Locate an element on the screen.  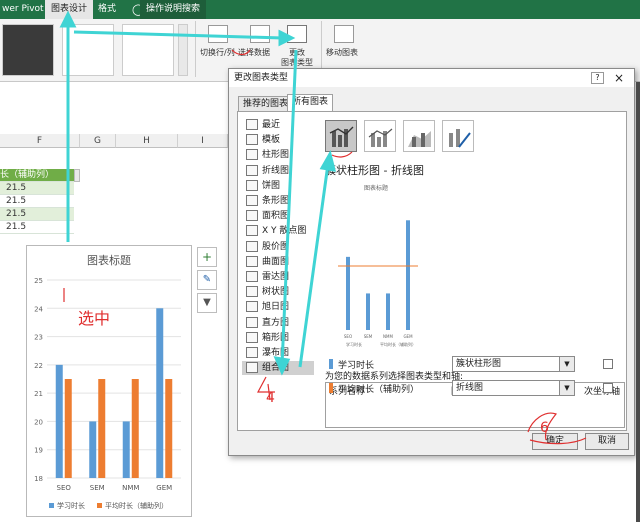
preview-x-label: SEM is located at coordinates (368, 336).